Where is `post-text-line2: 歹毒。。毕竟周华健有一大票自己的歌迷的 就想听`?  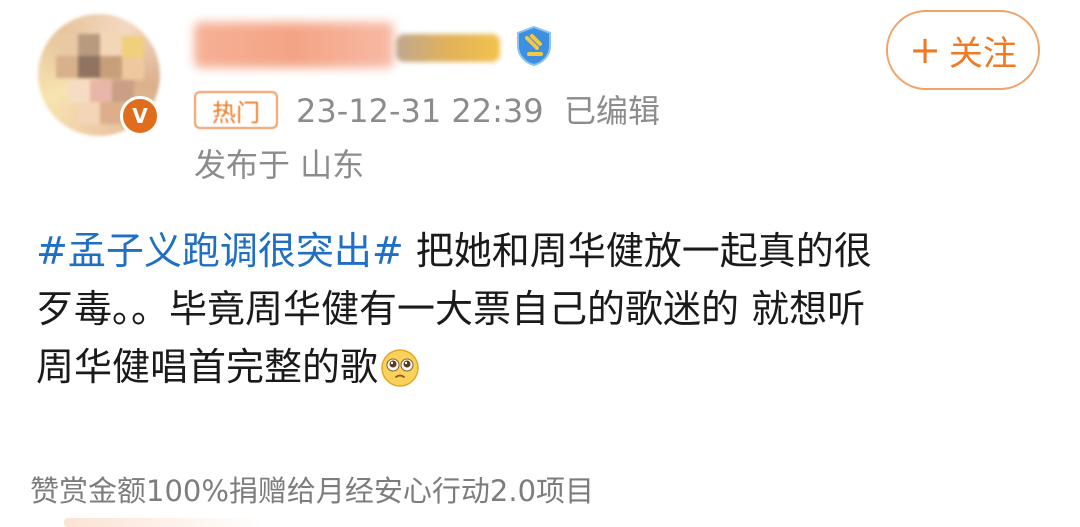 post-text-line2: 歹毒。。毕竟周华健有一大票自己的歌迷的 就想听 is located at coordinates (451, 309).